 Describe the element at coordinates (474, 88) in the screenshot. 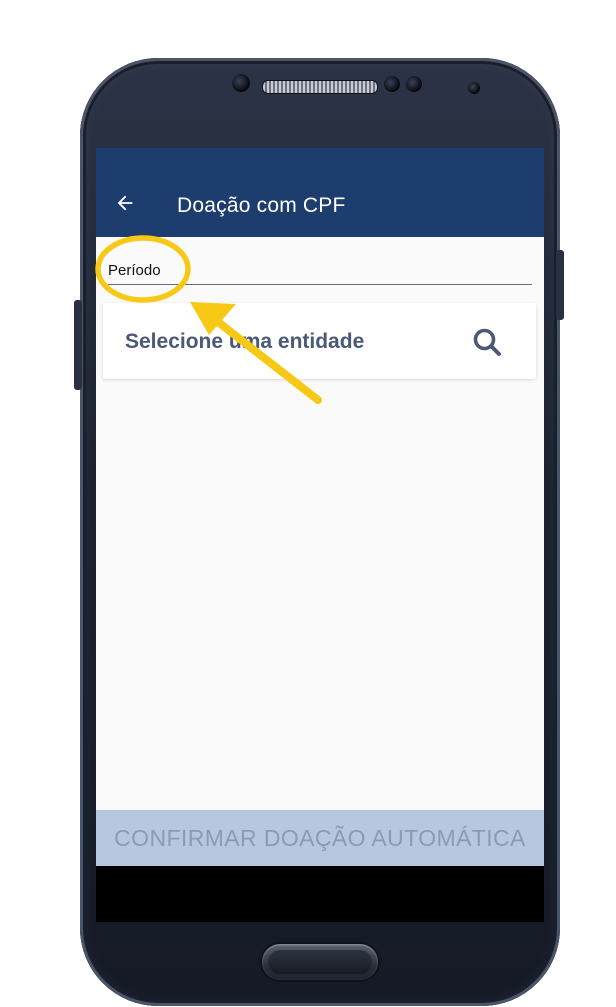

I see `notification-led` at that location.